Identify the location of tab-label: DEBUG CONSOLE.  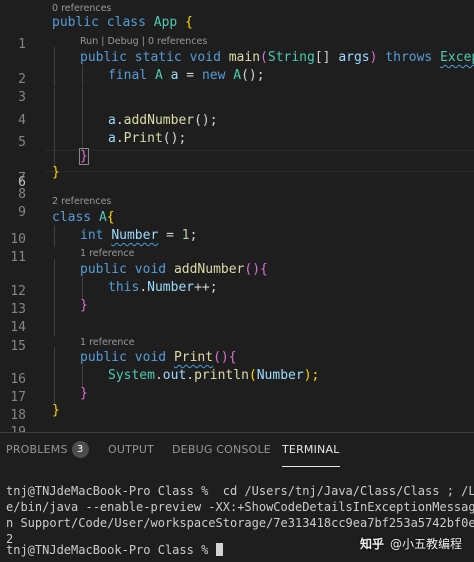
(221, 449).